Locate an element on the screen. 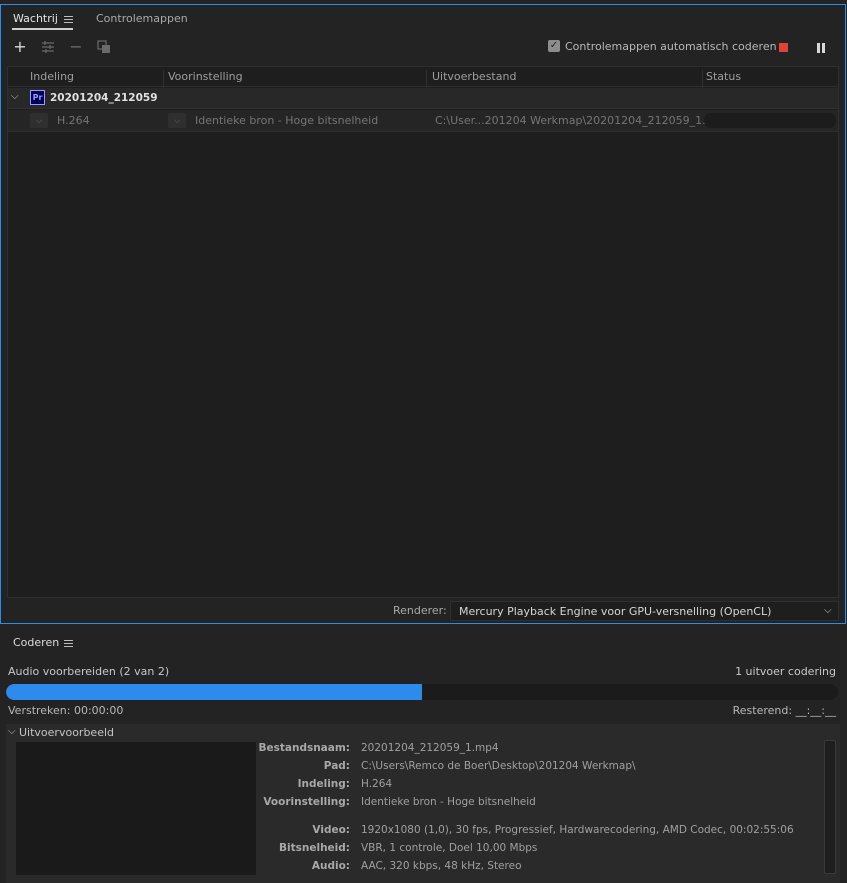 This screenshot has width=847, height=883. encode-panel-title: Coderen is located at coordinates (36, 642).